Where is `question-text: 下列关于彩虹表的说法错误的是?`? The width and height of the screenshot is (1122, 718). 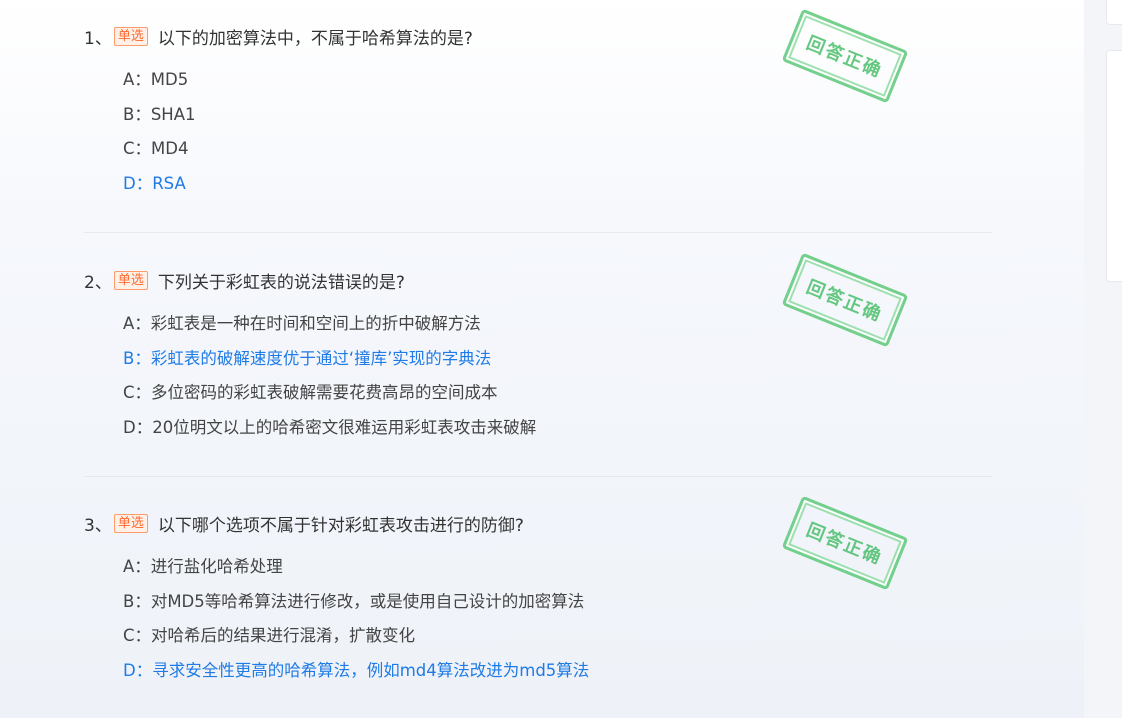 question-text: 下列关于彩虹表的说法错误的是? is located at coordinates (281, 282).